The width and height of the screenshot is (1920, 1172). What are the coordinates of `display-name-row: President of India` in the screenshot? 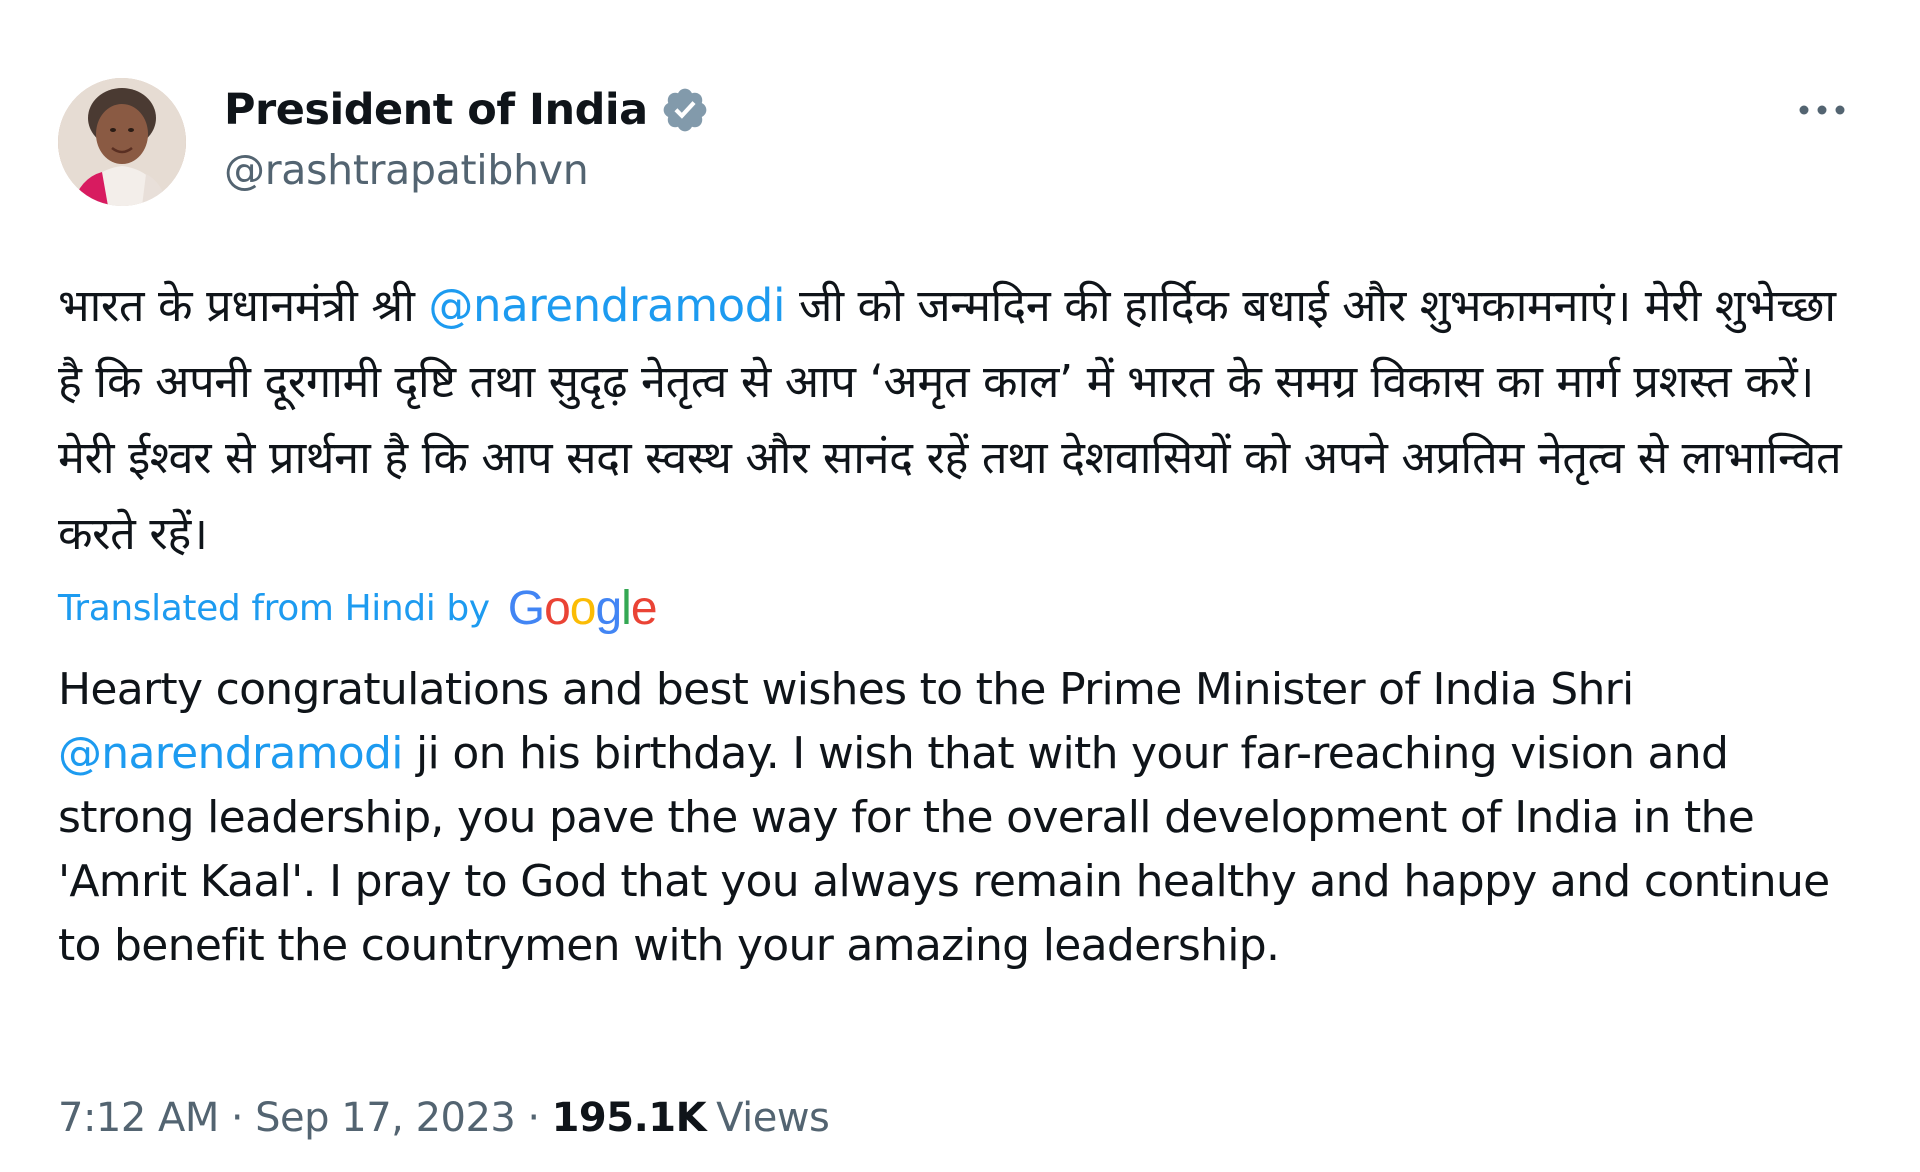 It's located at (467, 110).